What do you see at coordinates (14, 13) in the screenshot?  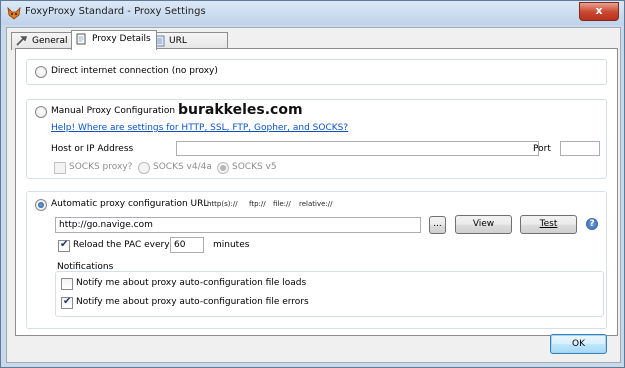 I see `foxyproxy-icon` at bounding box center [14, 13].